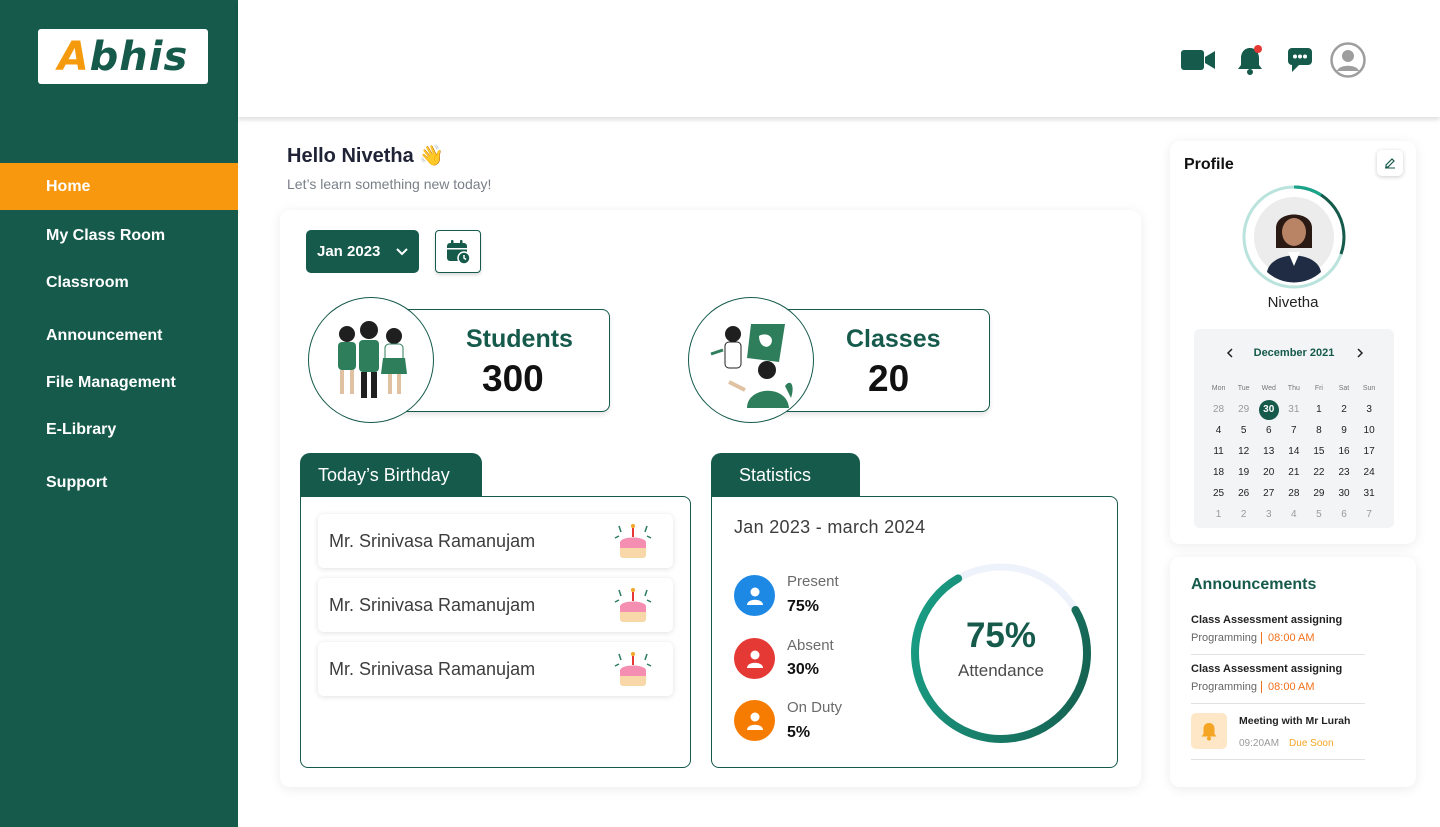  What do you see at coordinates (119, 429) in the screenshot?
I see `sidebar-item-e-library: E-Library` at bounding box center [119, 429].